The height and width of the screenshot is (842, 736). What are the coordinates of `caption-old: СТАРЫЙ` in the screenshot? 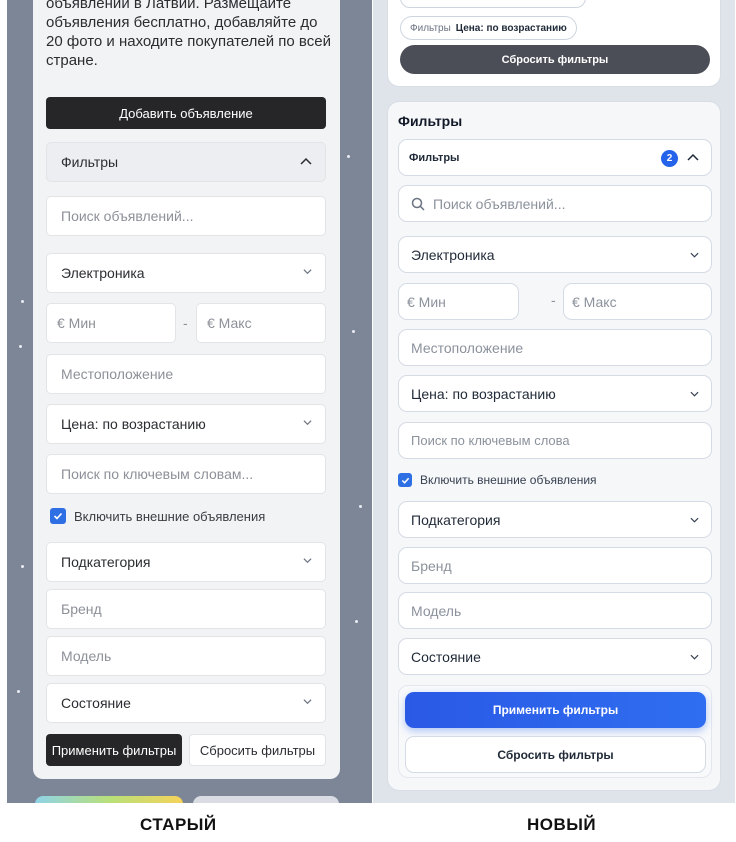 It's located at (178, 824).